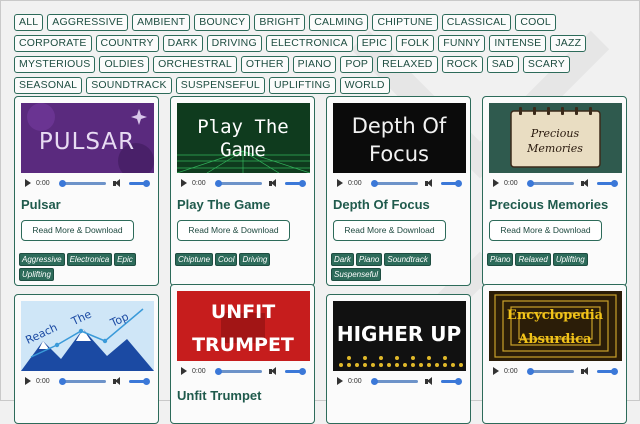 This screenshot has height=424, width=640. I want to click on genre-tag-mysterious: MYSTERIOUS, so click(55, 64).